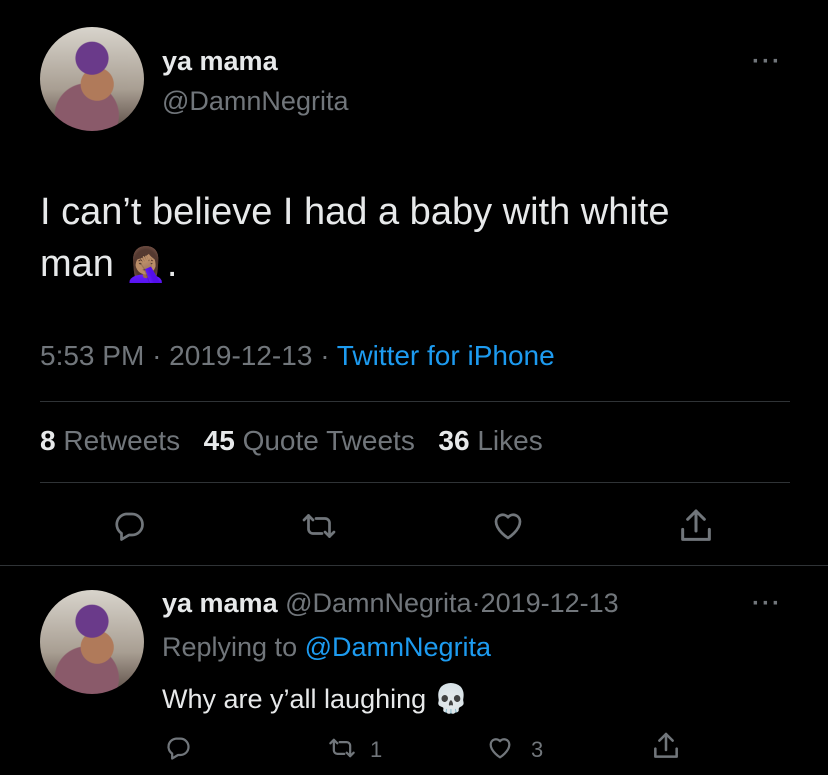 Image resolution: width=828 pixels, height=775 pixels. Describe the element at coordinates (537, 749) in the screenshot. I see `reply-like-count: 3` at that location.